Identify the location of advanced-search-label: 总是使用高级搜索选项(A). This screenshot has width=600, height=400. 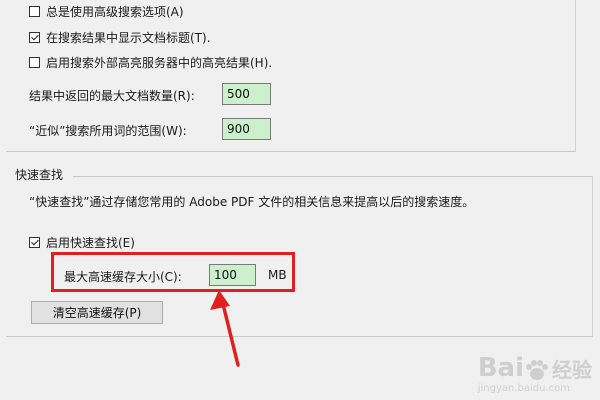
(115, 12).